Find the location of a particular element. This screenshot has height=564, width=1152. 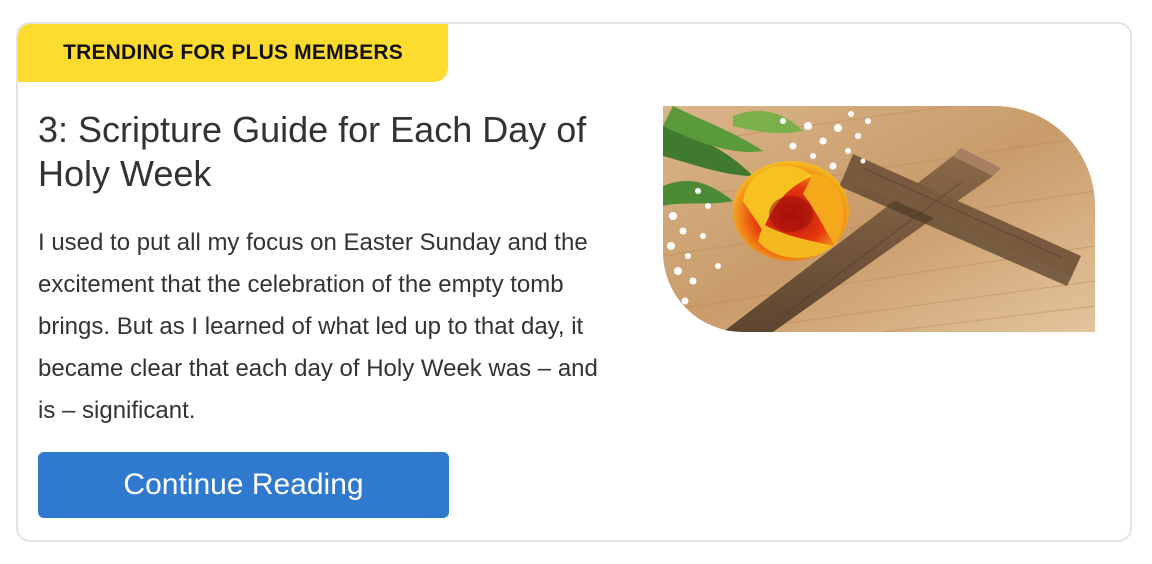

continue-reading-button: Continue Reading is located at coordinates (243, 485).